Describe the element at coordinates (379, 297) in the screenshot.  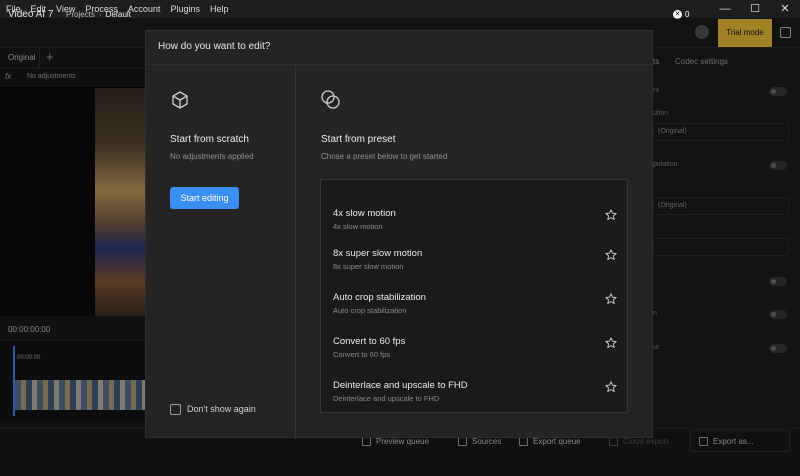
I see `preset-name: Auto crop stabilization` at that location.